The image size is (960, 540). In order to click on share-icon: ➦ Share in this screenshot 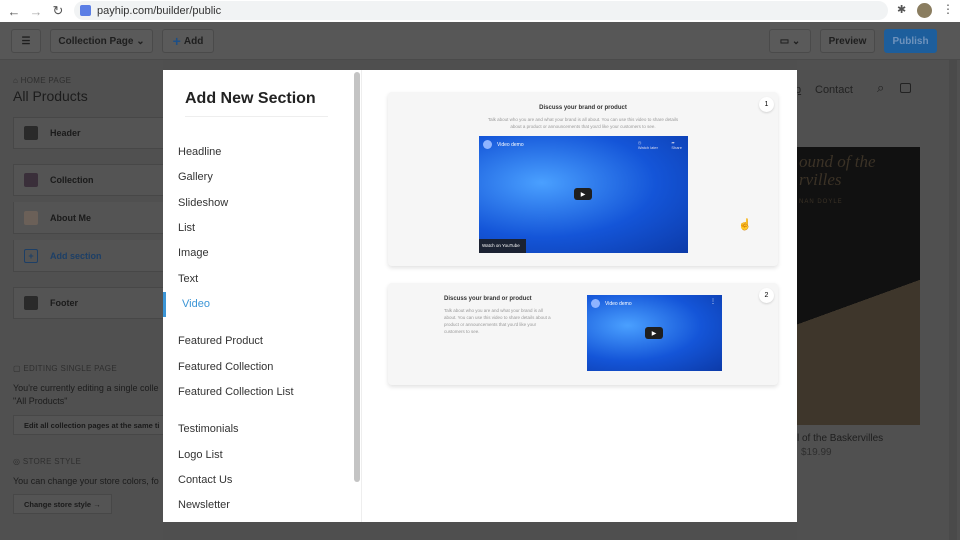, I will do `click(676, 145)`.